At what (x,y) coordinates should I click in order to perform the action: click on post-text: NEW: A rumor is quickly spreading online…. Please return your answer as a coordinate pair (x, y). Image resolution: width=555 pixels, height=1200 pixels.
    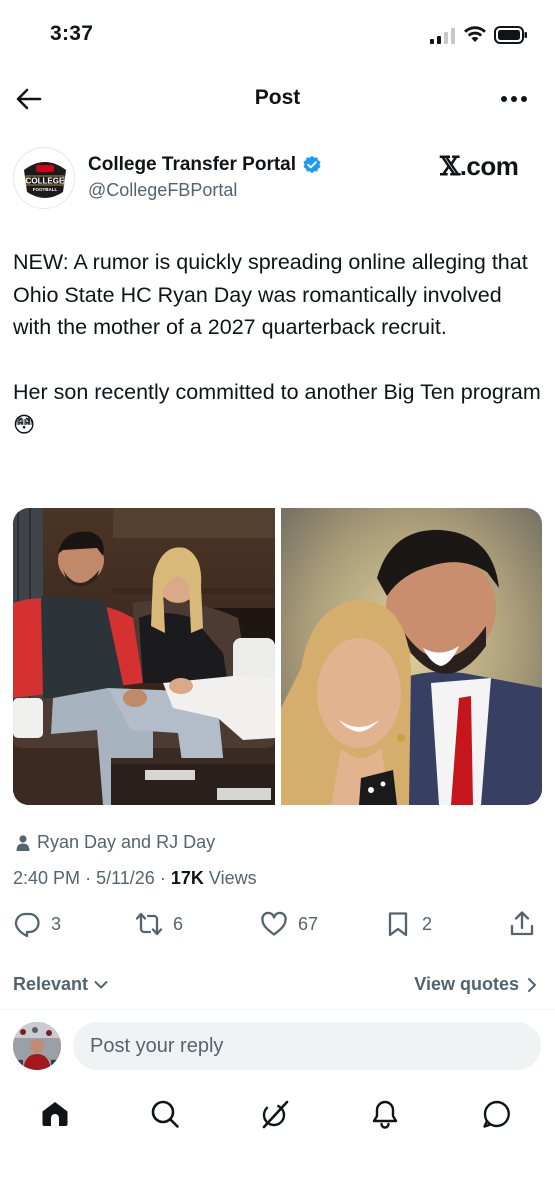
    Looking at the image, I should click on (277, 343).